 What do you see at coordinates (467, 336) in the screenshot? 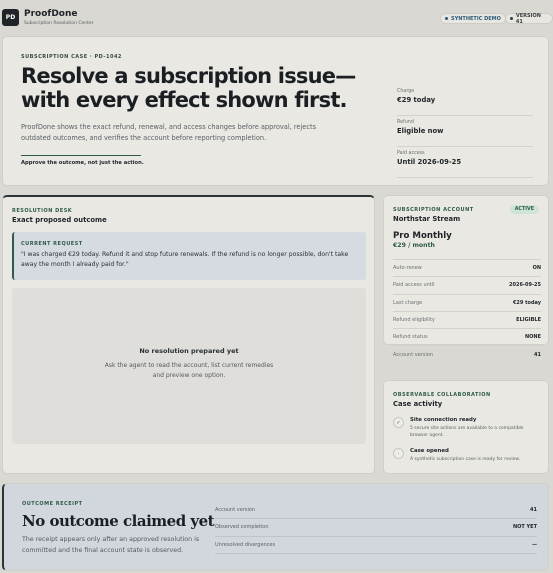
I see `detail-row: Refund status NONE` at bounding box center [467, 336].